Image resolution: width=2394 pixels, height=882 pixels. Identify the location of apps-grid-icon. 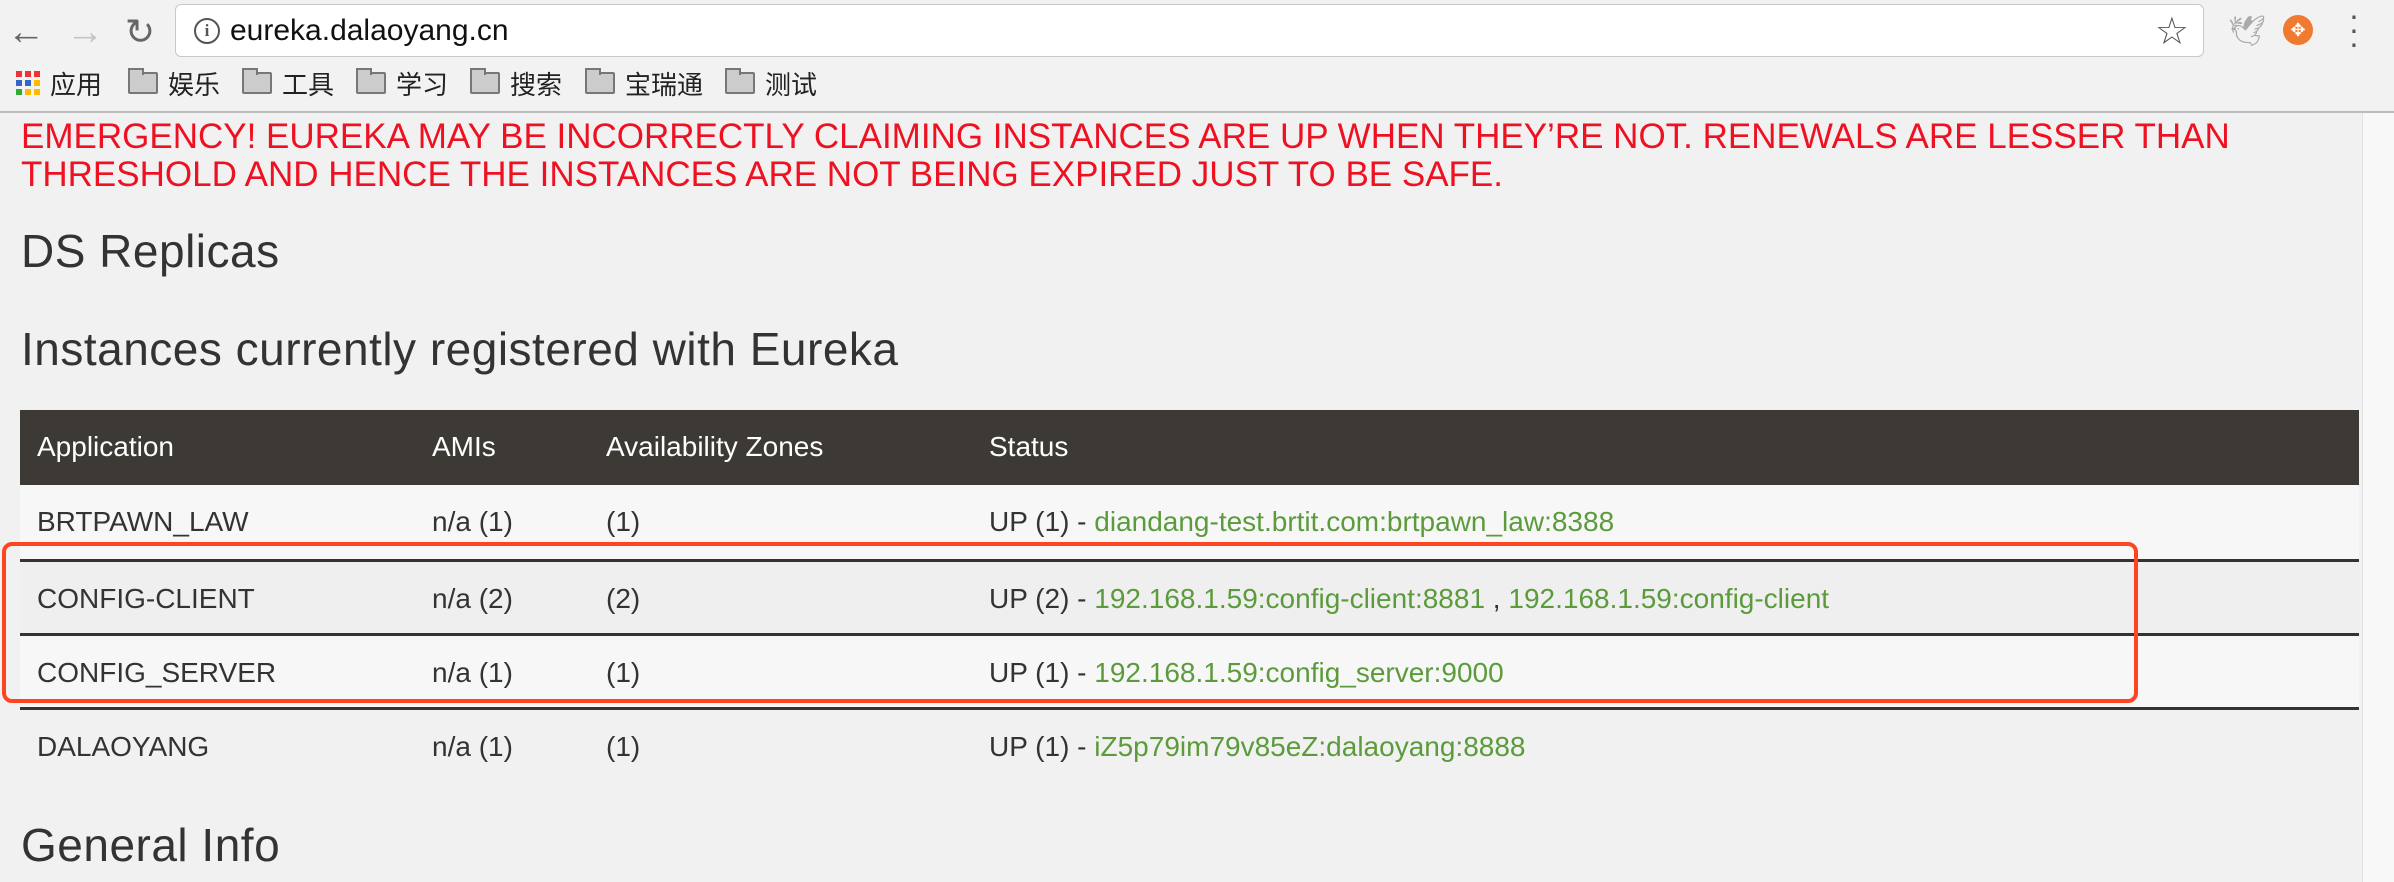
(28, 83).